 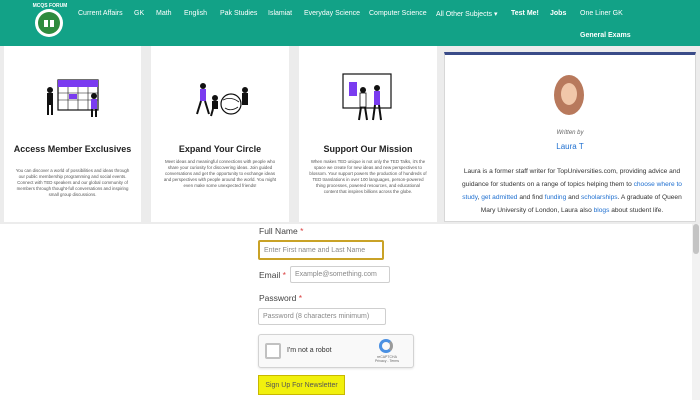 I want to click on nav-all-other-subjects: All Other Subjects ▾, so click(x=466, y=14).